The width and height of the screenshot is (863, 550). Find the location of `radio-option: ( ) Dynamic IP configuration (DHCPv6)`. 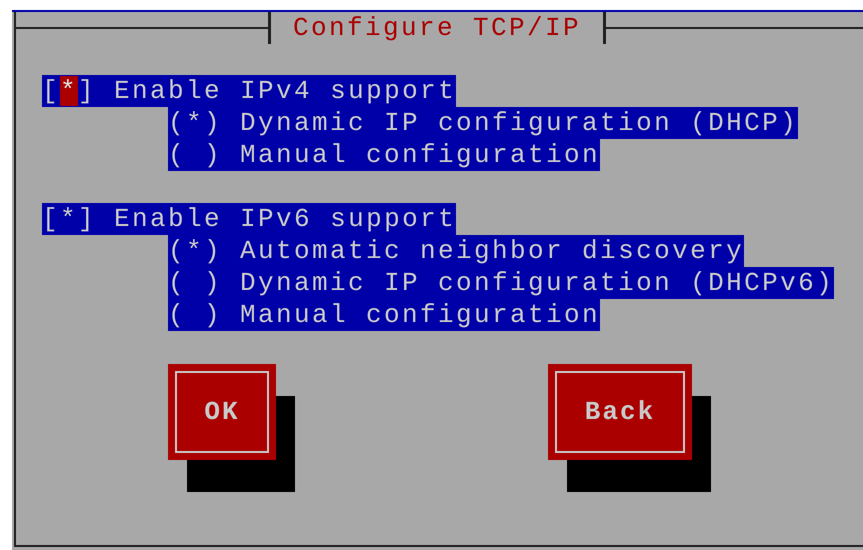

radio-option: ( ) Dynamic IP configuration (DHCPv6) is located at coordinates (501, 283).